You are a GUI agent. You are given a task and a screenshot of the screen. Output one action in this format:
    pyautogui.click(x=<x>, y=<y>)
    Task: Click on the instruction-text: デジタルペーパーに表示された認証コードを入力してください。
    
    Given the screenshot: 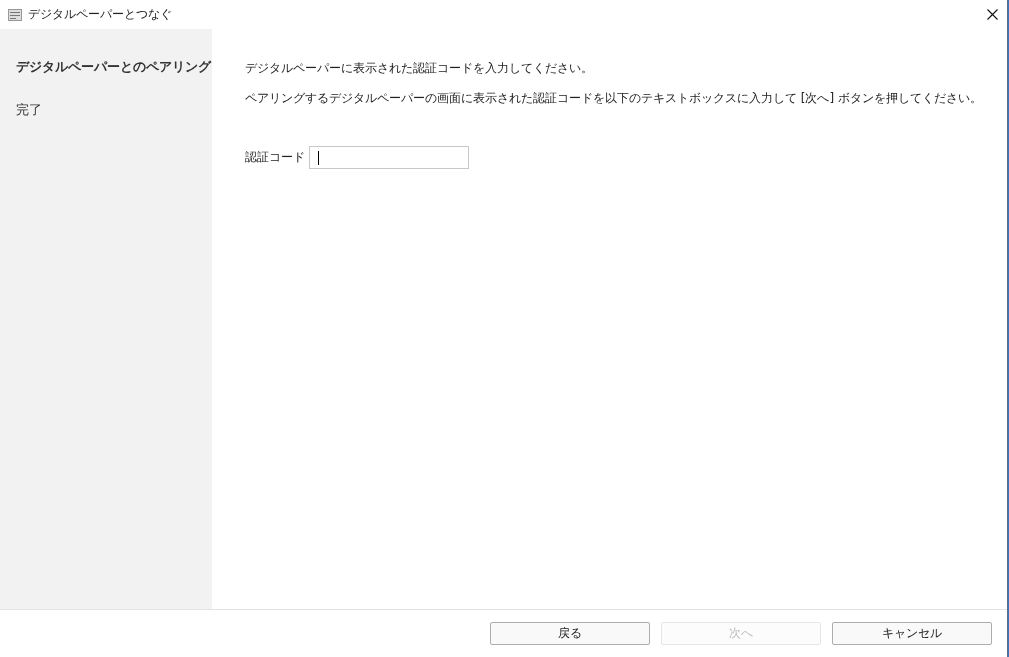 What is the action you would take?
    pyautogui.click(x=419, y=68)
    